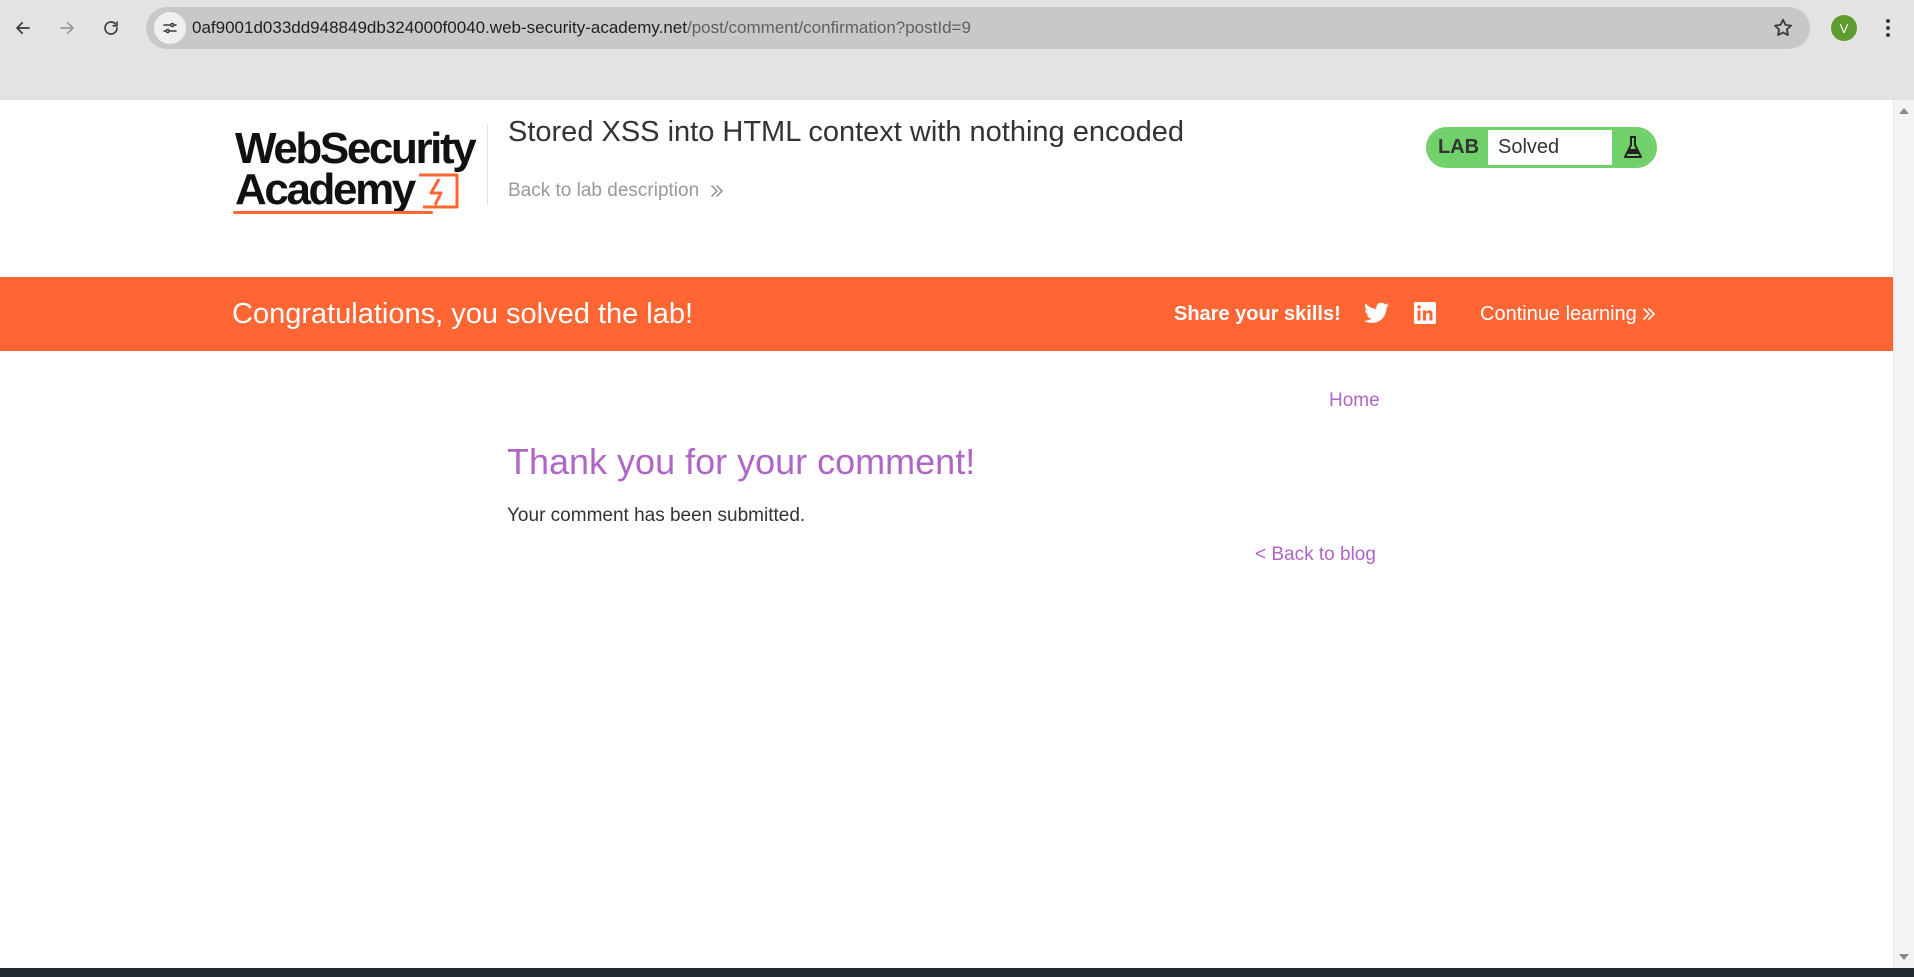  Describe the element at coordinates (741, 461) in the screenshot. I see `page-title: Thank you for your comment!` at that location.